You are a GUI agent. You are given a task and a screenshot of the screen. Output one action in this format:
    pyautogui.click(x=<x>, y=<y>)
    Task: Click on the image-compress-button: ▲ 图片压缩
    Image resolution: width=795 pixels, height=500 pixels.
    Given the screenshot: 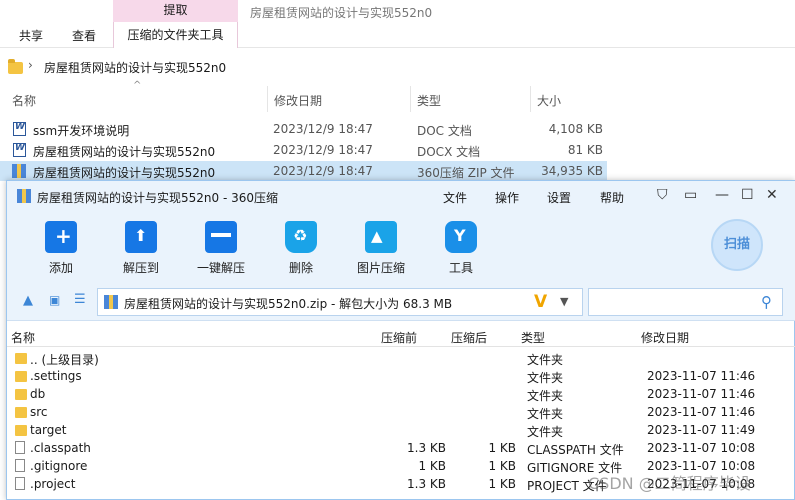 What is the action you would take?
    pyautogui.click(x=381, y=248)
    